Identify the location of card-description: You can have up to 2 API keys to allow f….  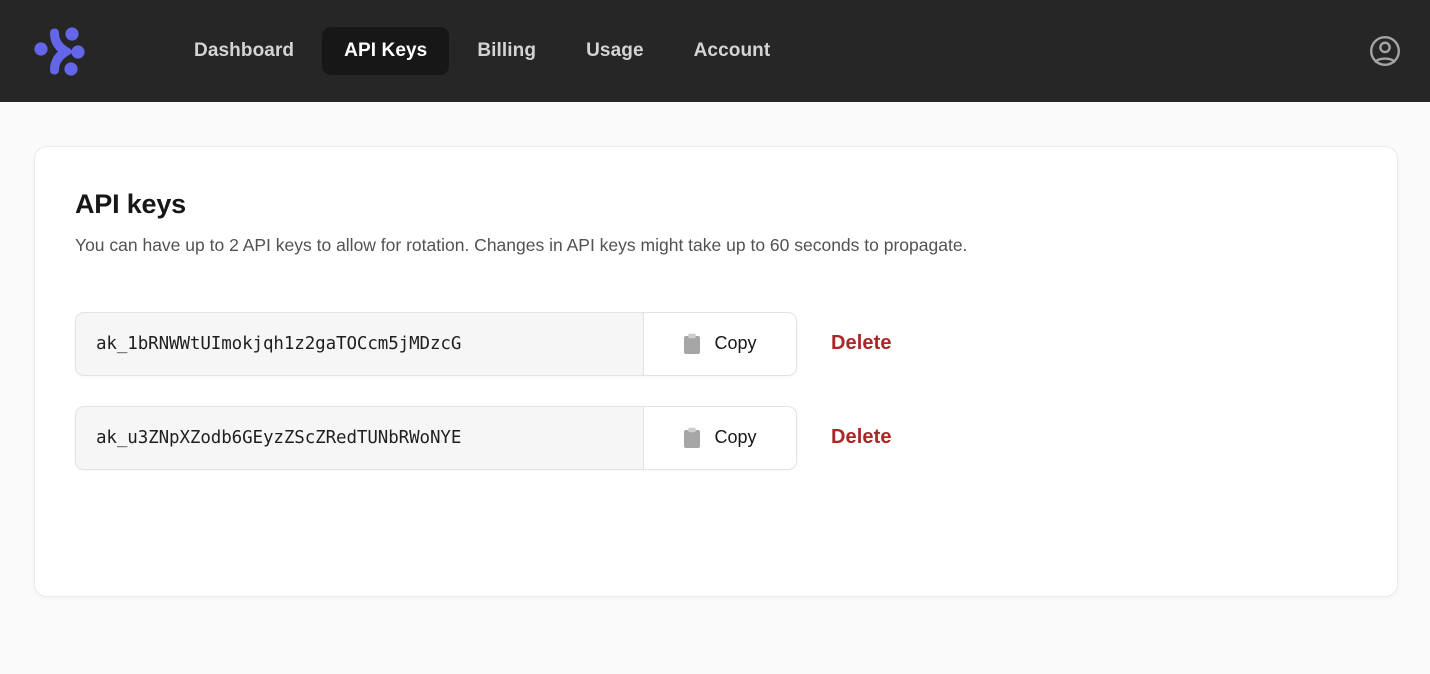
(521, 245).